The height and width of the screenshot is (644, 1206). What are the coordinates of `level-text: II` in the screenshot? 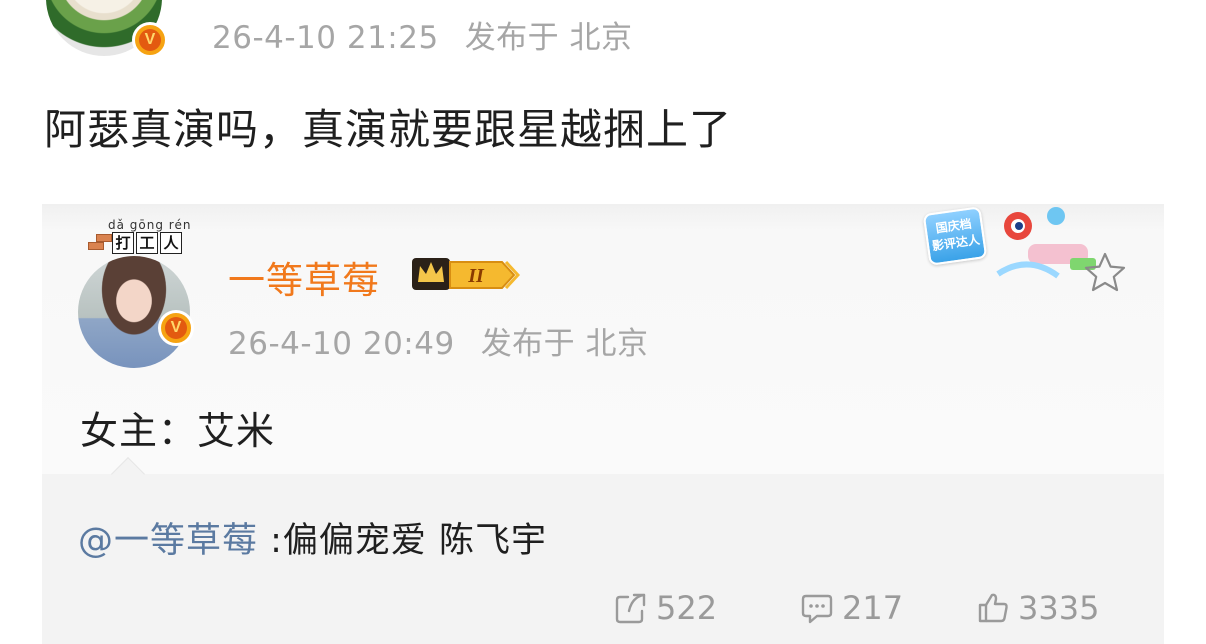 It's located at (476, 276).